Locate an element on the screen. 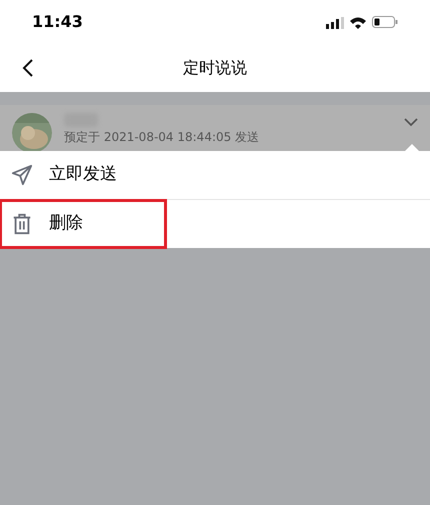  menu-item: 立即发送 is located at coordinates (152, 175).